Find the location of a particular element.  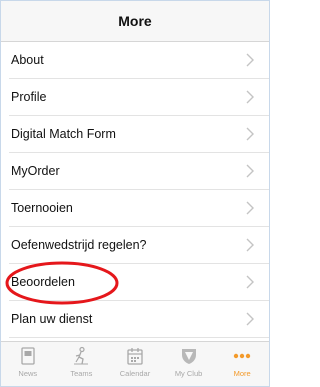

menu-item-beoordelen: Beoordelen is located at coordinates (139, 282).